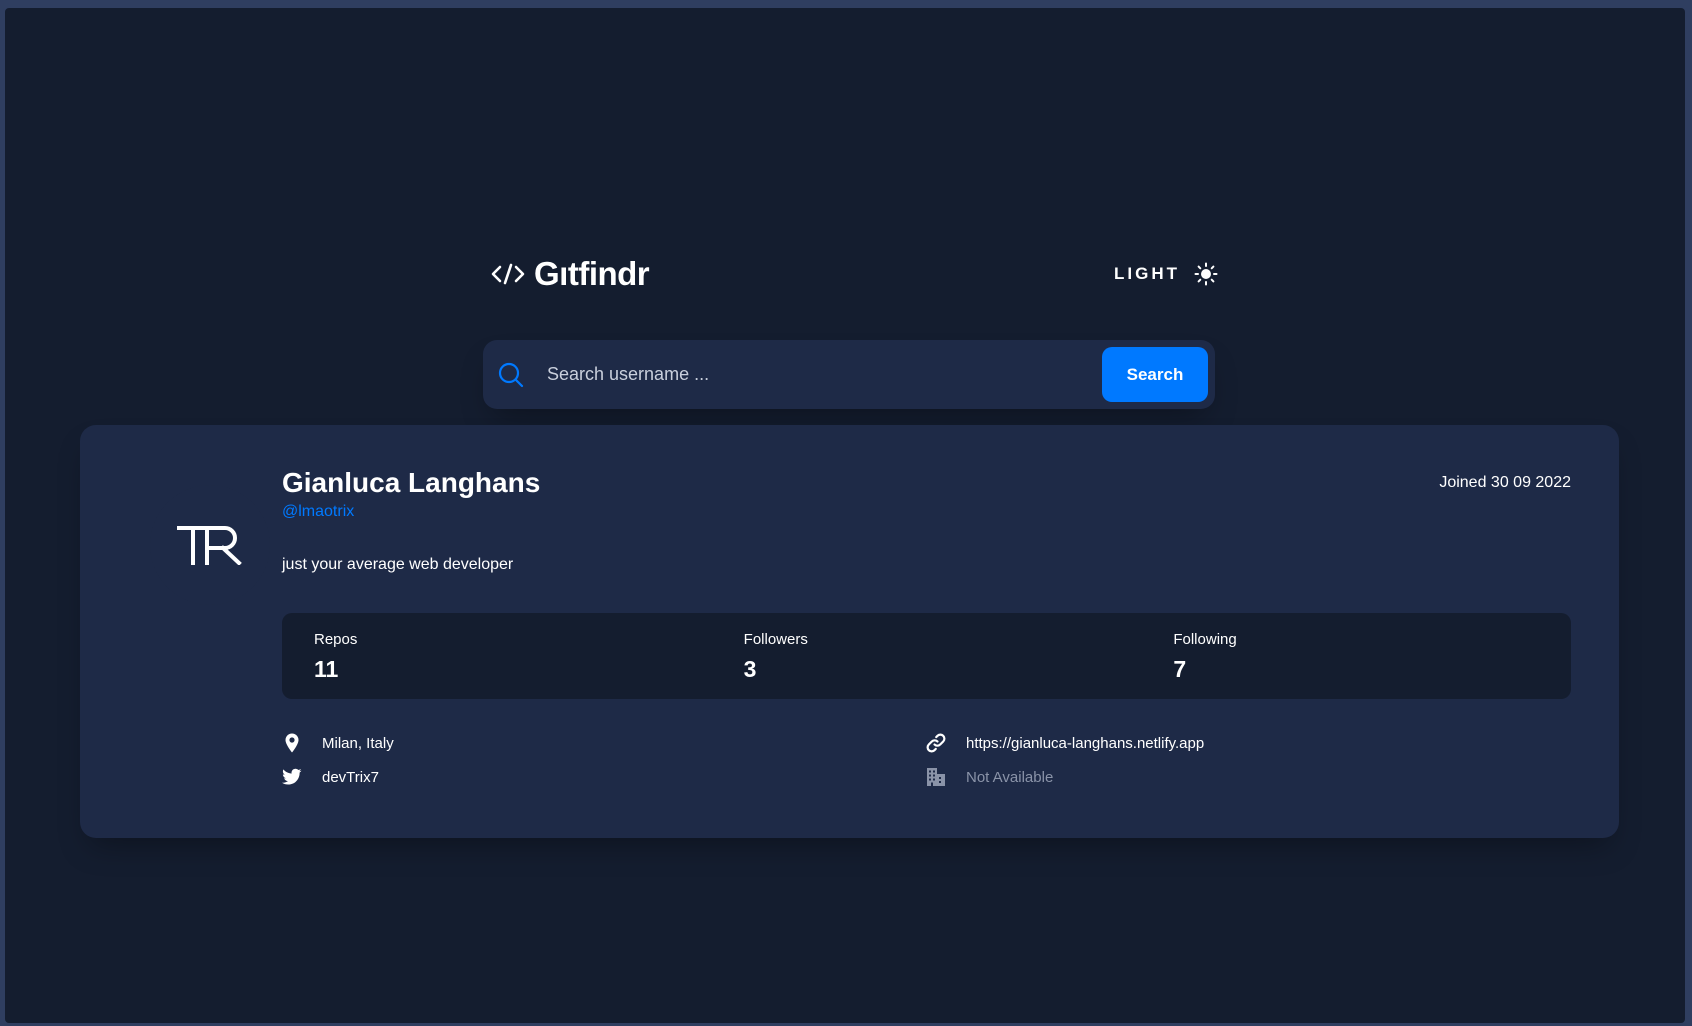 Image resolution: width=1692 pixels, height=1026 pixels. Describe the element at coordinates (1085, 743) in the screenshot. I see `blog-link: https://gianluca-langhans.netlify.app` at that location.